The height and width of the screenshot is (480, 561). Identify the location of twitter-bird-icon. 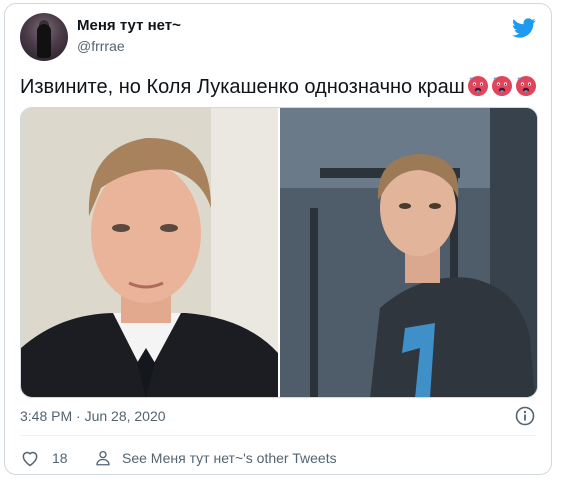
(524, 28).